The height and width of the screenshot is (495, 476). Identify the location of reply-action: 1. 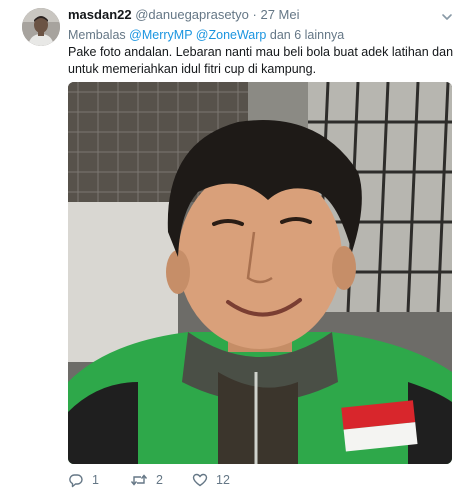
(83, 480).